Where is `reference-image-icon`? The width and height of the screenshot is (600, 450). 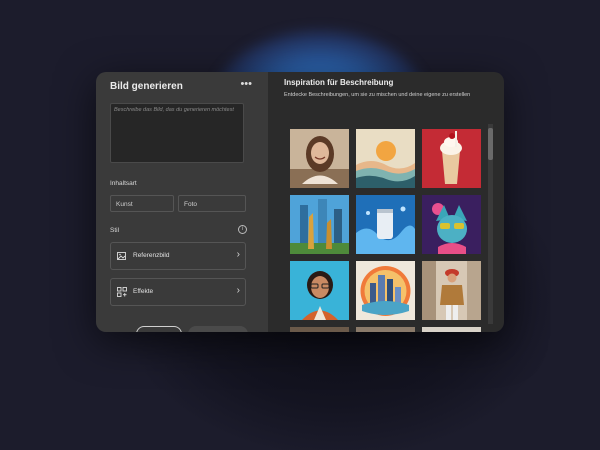
reference-image-icon is located at coordinates (121, 256).